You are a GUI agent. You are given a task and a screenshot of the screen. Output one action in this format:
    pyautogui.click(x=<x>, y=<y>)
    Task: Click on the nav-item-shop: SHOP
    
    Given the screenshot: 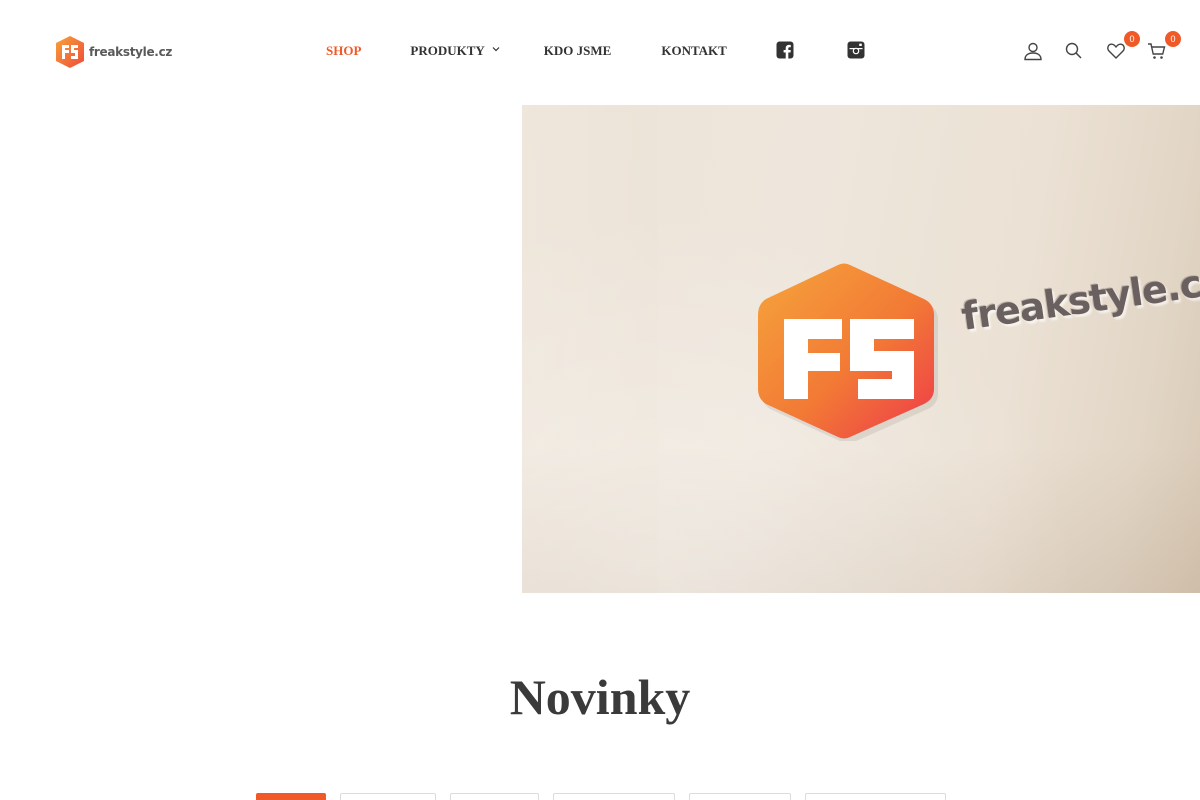 What is the action you would take?
    pyautogui.click(x=343, y=51)
    